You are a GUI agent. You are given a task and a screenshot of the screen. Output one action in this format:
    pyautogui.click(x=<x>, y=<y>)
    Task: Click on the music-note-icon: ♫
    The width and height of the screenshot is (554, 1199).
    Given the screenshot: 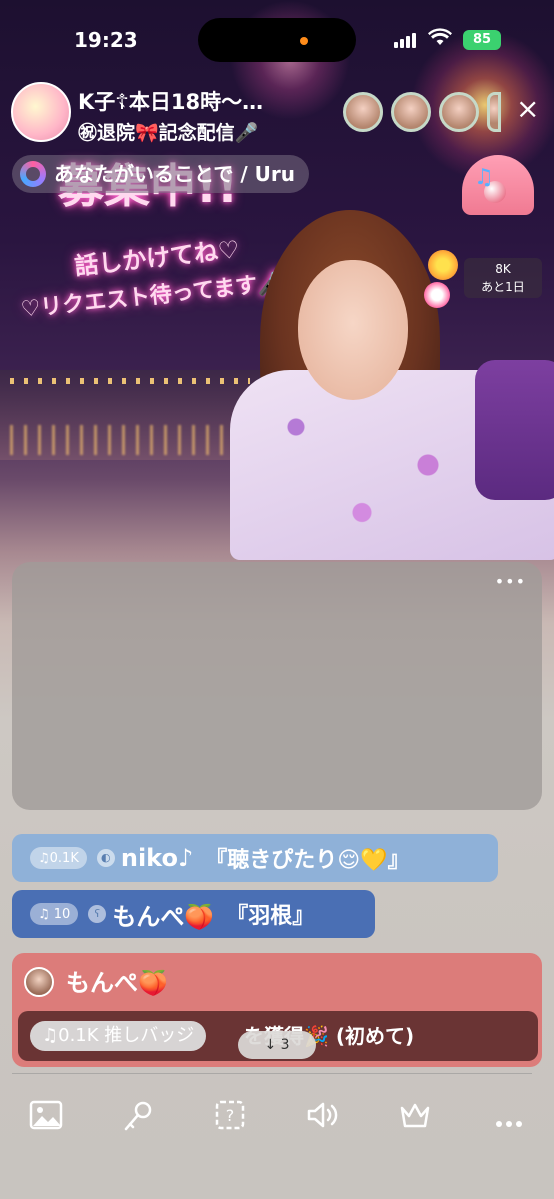 What is the action you would take?
    pyautogui.click(x=484, y=177)
    